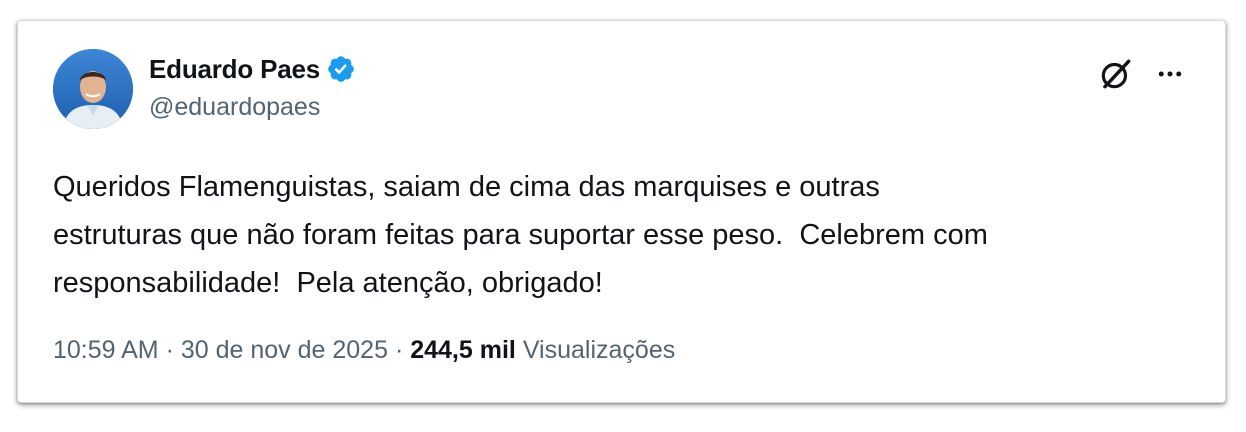 This screenshot has height=432, width=1246. Describe the element at coordinates (284, 350) in the screenshot. I see `tweet-date: 30 de nov de 2025` at that location.